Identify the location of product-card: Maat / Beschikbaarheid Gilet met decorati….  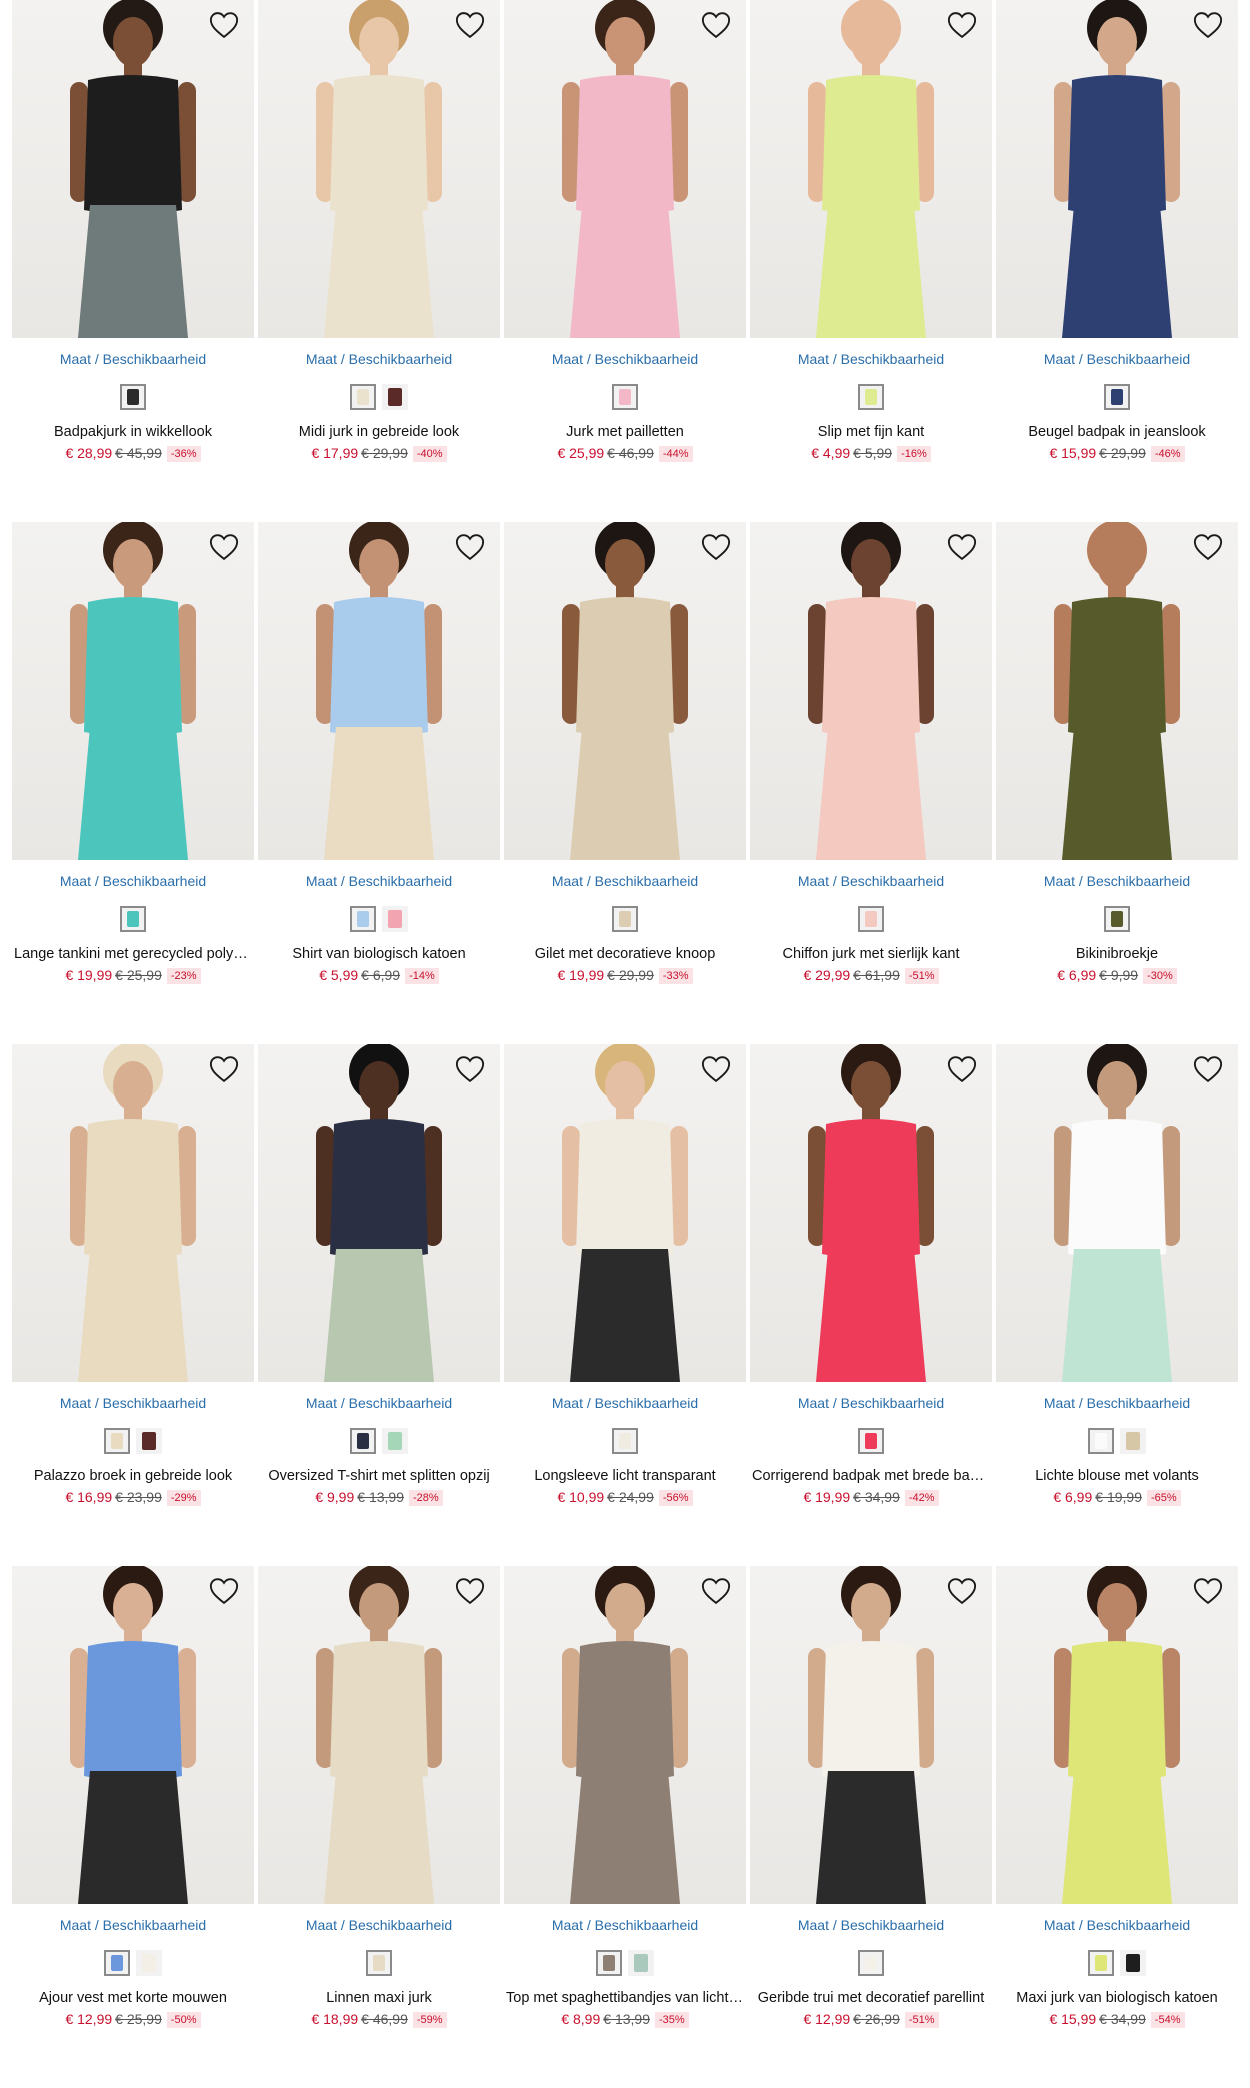
(625, 783).